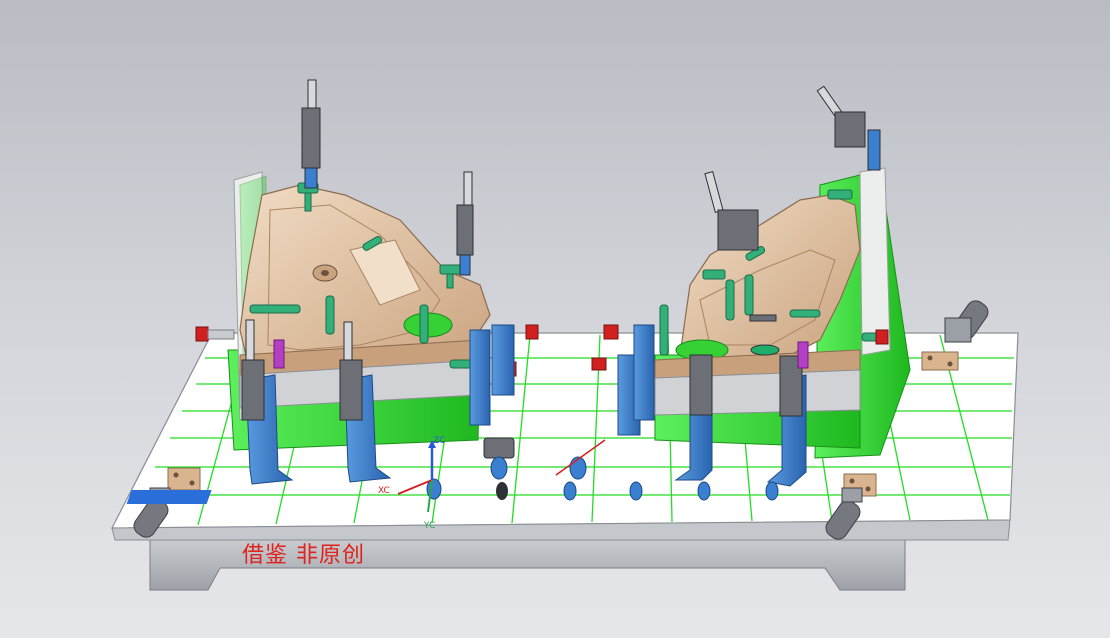 This screenshot has height=638, width=1110. What do you see at coordinates (365, 296) in the screenshot?
I see `left-part-panel` at bounding box center [365, 296].